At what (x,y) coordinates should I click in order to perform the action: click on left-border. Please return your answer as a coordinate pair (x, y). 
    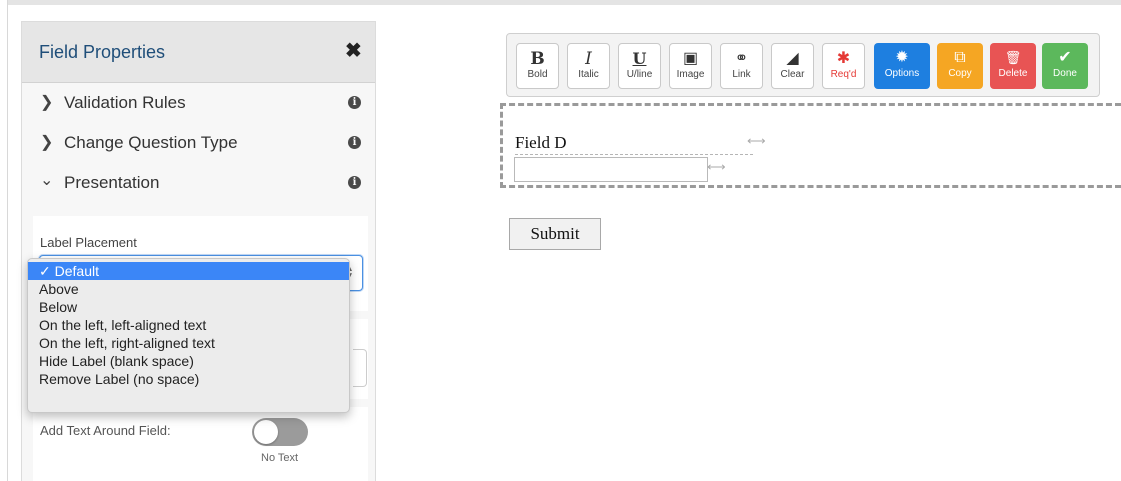
    Looking at the image, I should click on (4, 240).